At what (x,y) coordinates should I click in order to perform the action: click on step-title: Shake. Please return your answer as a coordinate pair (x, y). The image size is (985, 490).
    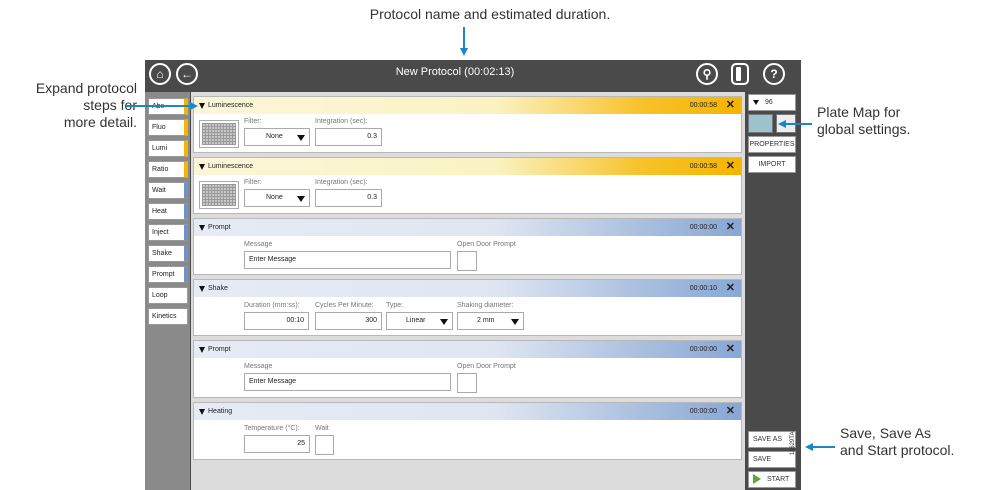
    Looking at the image, I should click on (218, 288).